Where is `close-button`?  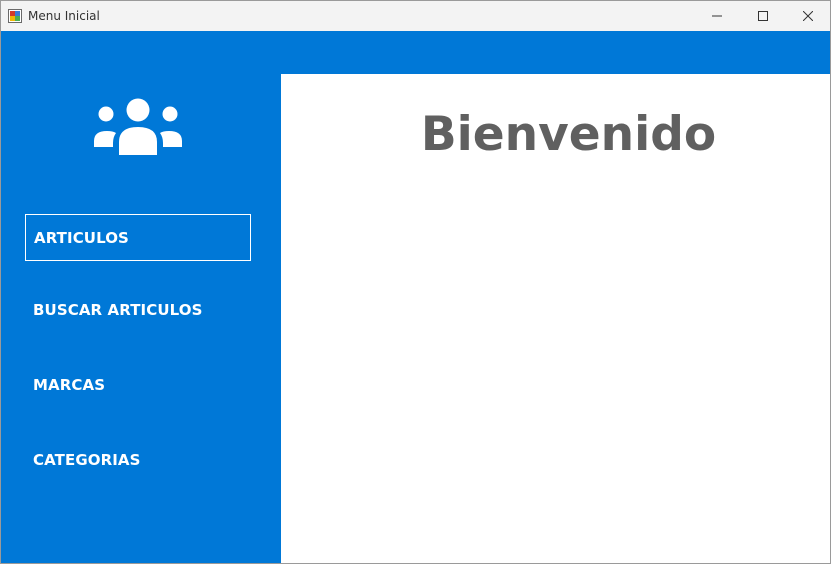 close-button is located at coordinates (807, 16).